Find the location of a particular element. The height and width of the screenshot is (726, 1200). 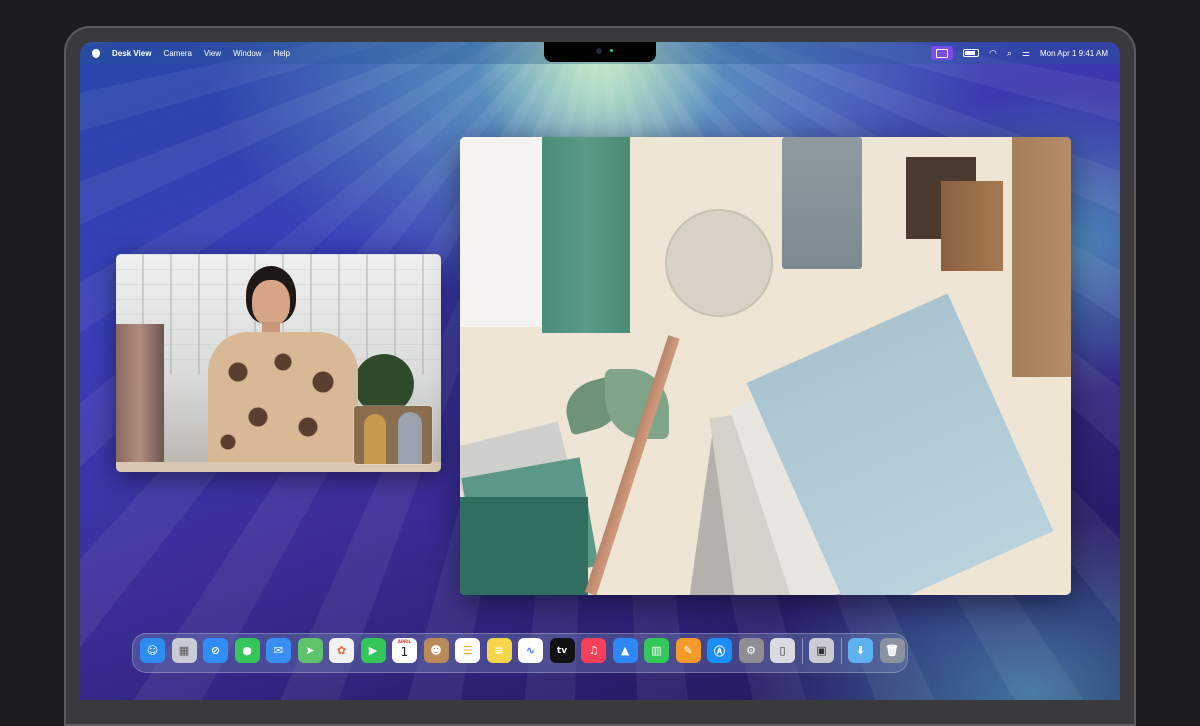

keynote-icon: ▲ is located at coordinates (625, 650).